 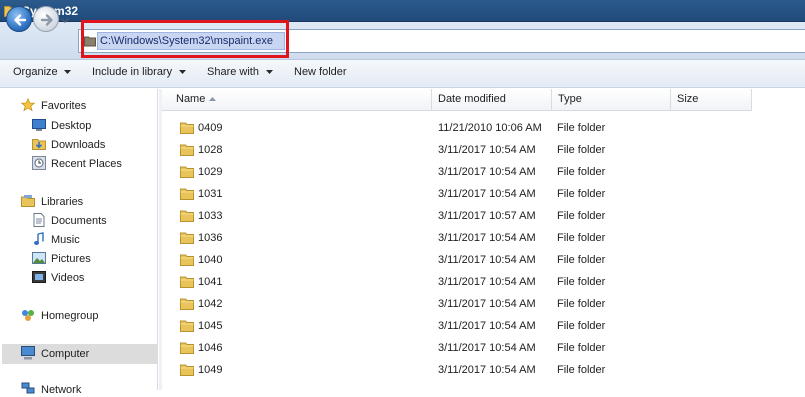 I want to click on sort-ascending-icon, so click(x=212, y=99).